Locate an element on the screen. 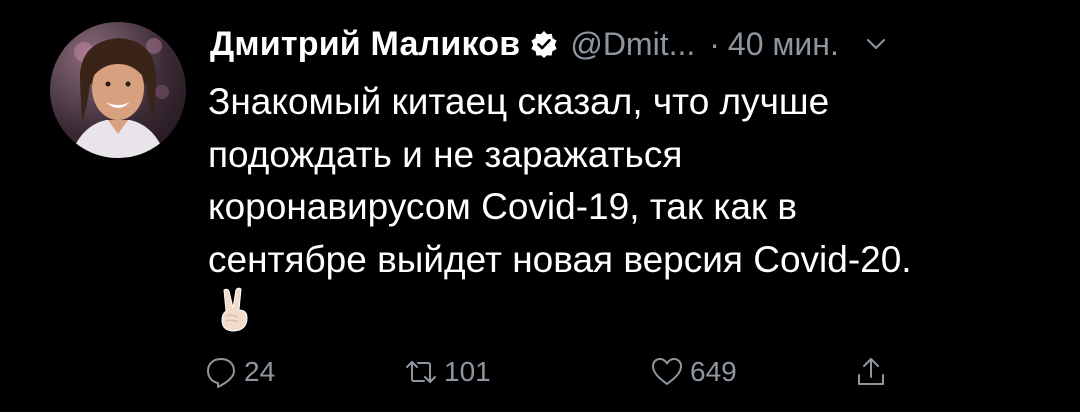 The image size is (1080, 412). tweet-text-line: подождать и не заражаться is located at coordinates (445, 154).